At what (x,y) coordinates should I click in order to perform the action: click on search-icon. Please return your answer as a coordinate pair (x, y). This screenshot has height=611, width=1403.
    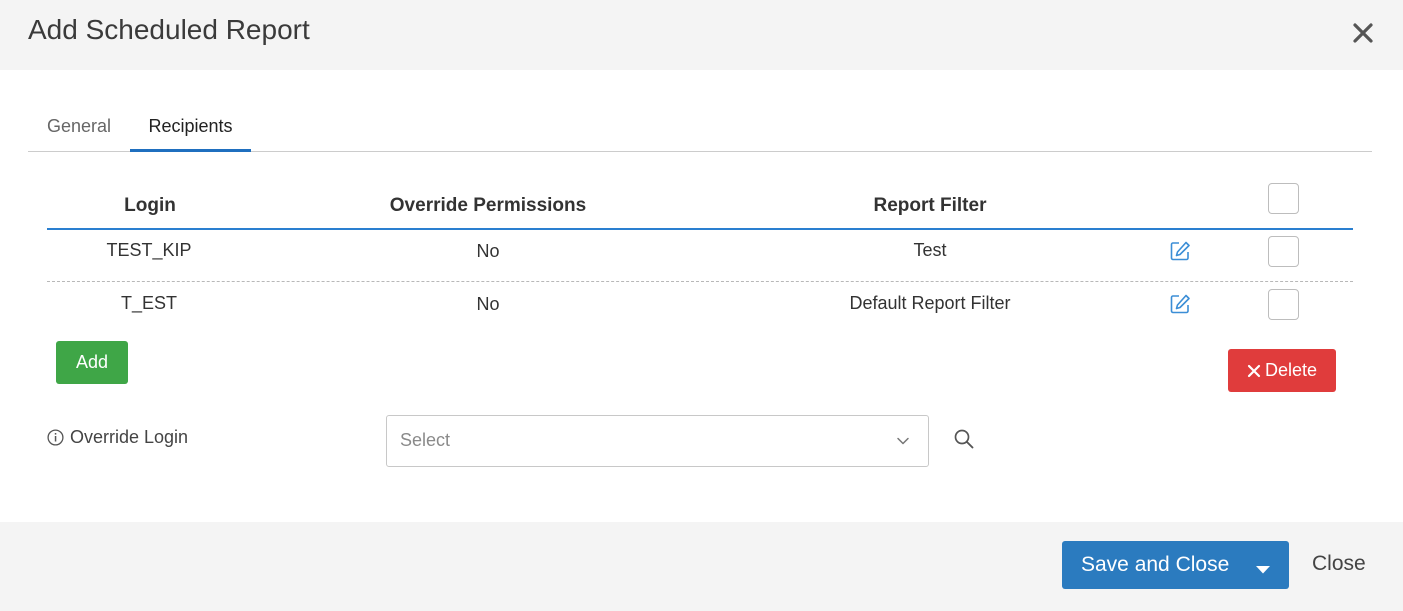
    Looking at the image, I should click on (964, 439).